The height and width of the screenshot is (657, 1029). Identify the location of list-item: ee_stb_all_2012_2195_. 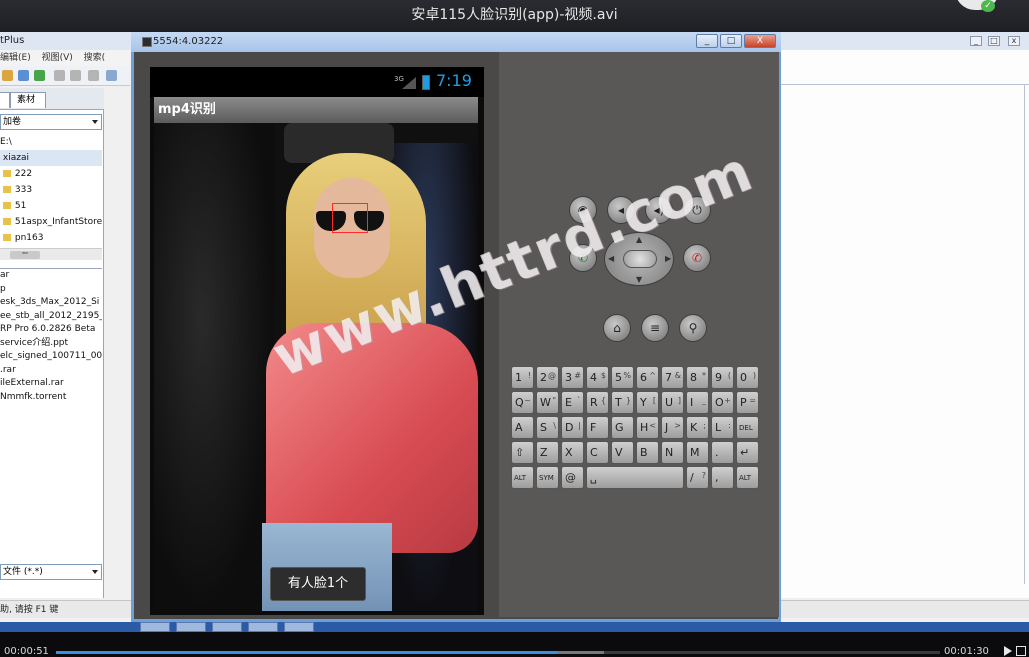
(51, 317).